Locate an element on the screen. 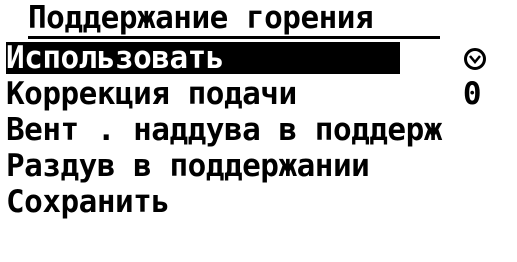  menu-title: Поддержание горения is located at coordinates (201, 18).